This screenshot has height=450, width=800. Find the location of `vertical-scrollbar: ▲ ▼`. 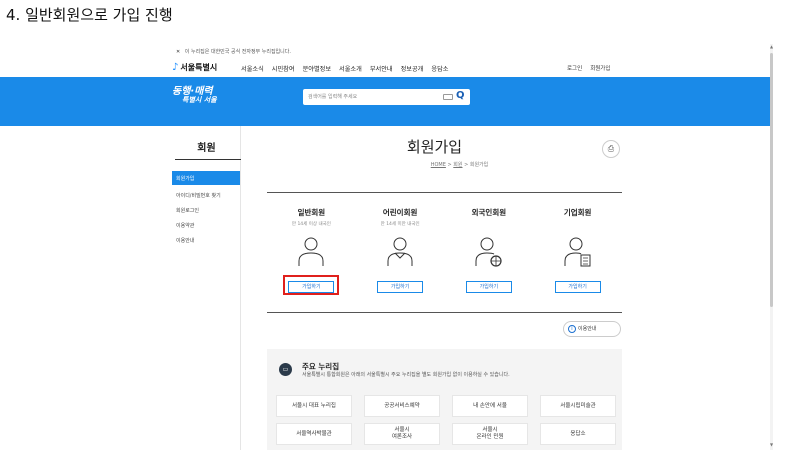

vertical-scrollbar: ▲ ▼ is located at coordinates (785, 247).